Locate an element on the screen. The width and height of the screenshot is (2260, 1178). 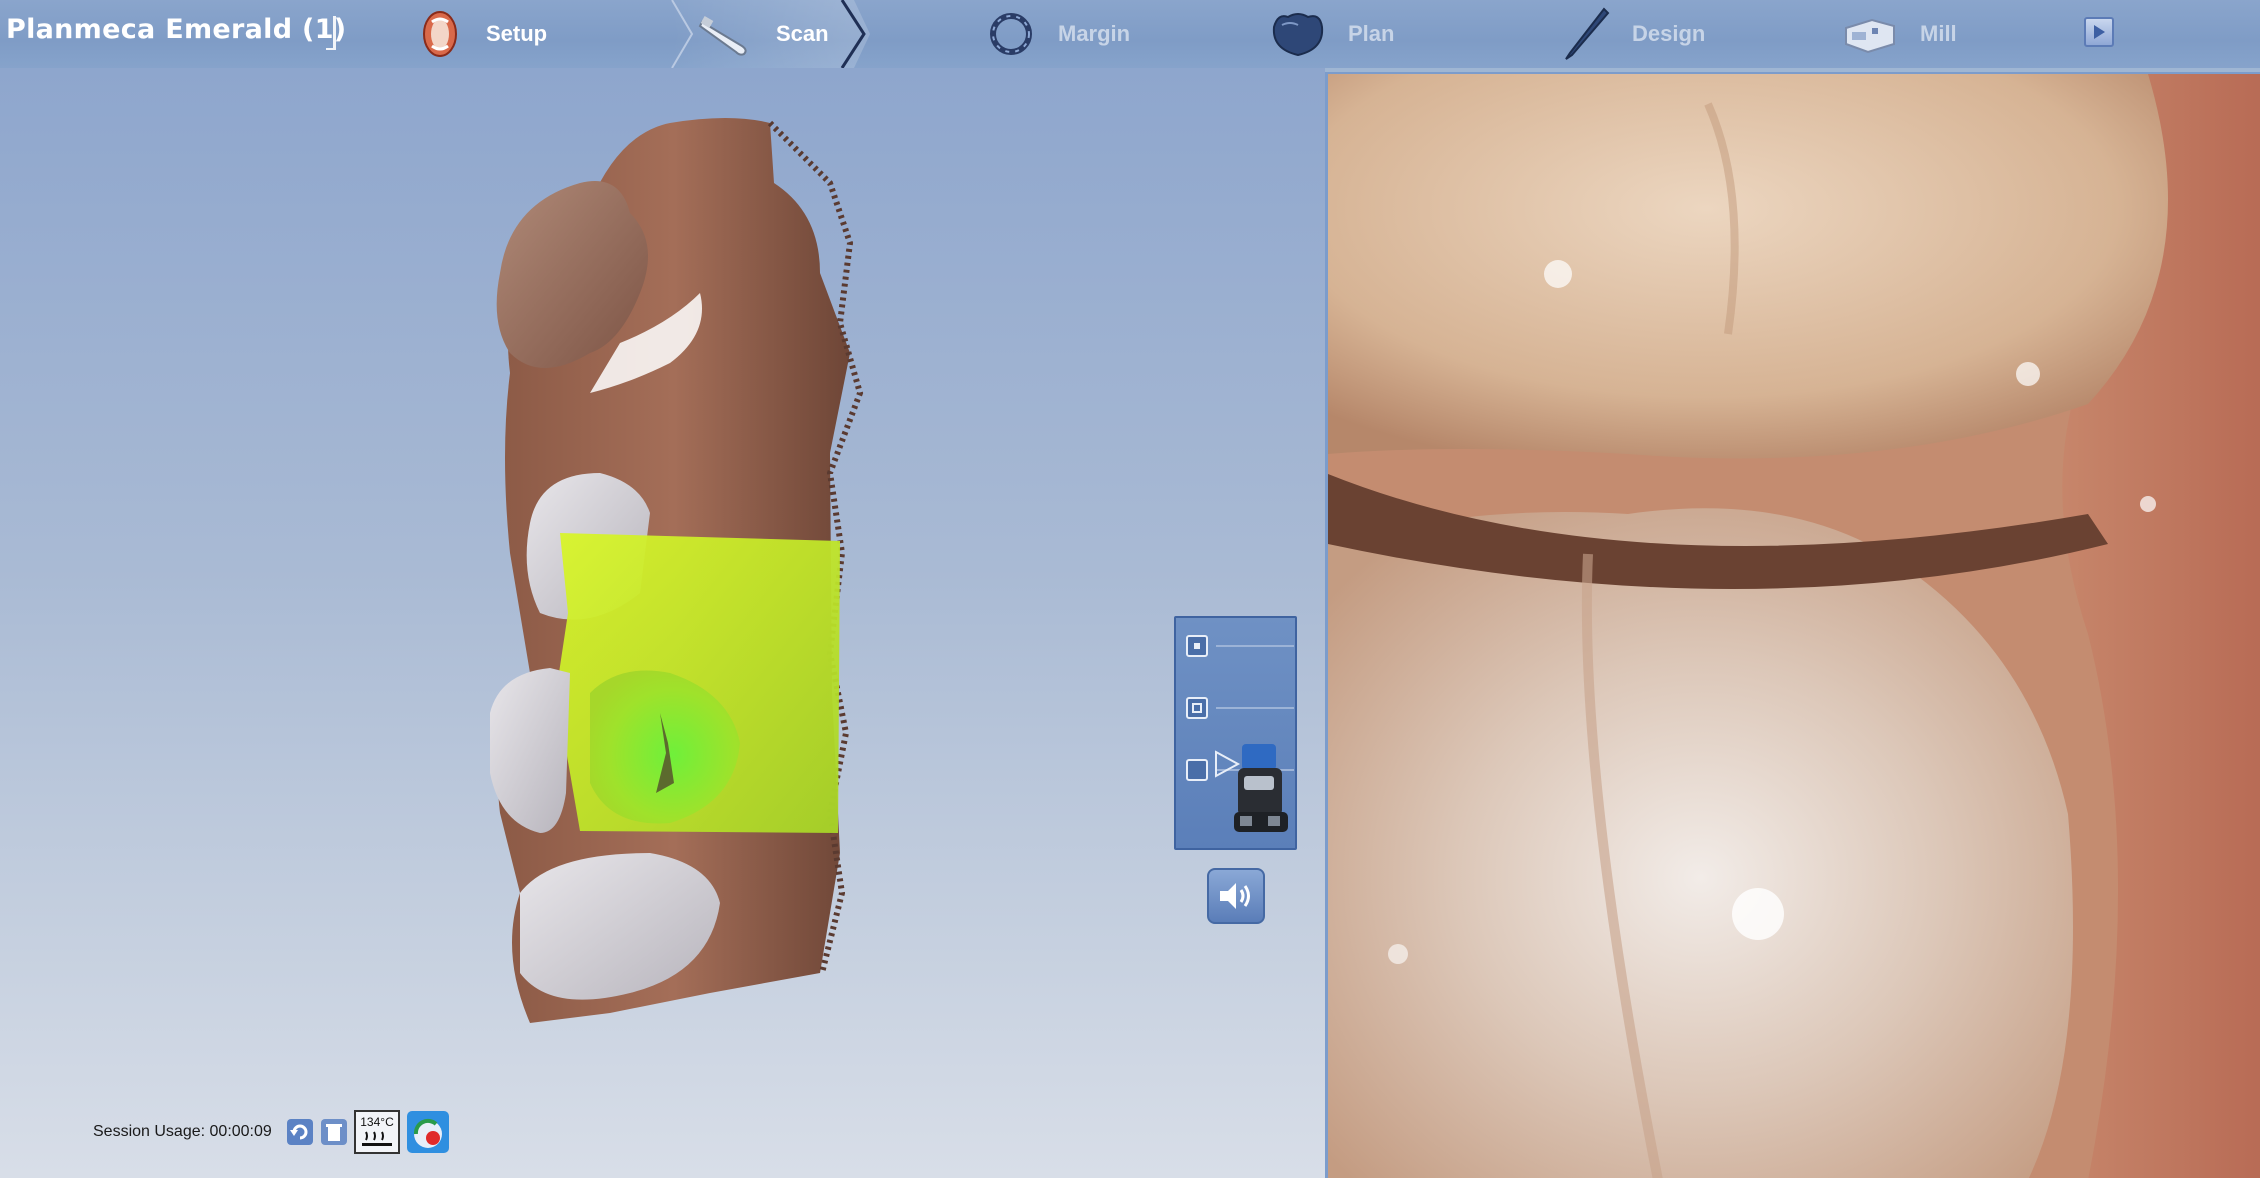
scanner-wand-icon is located at coordinates (726, 34).